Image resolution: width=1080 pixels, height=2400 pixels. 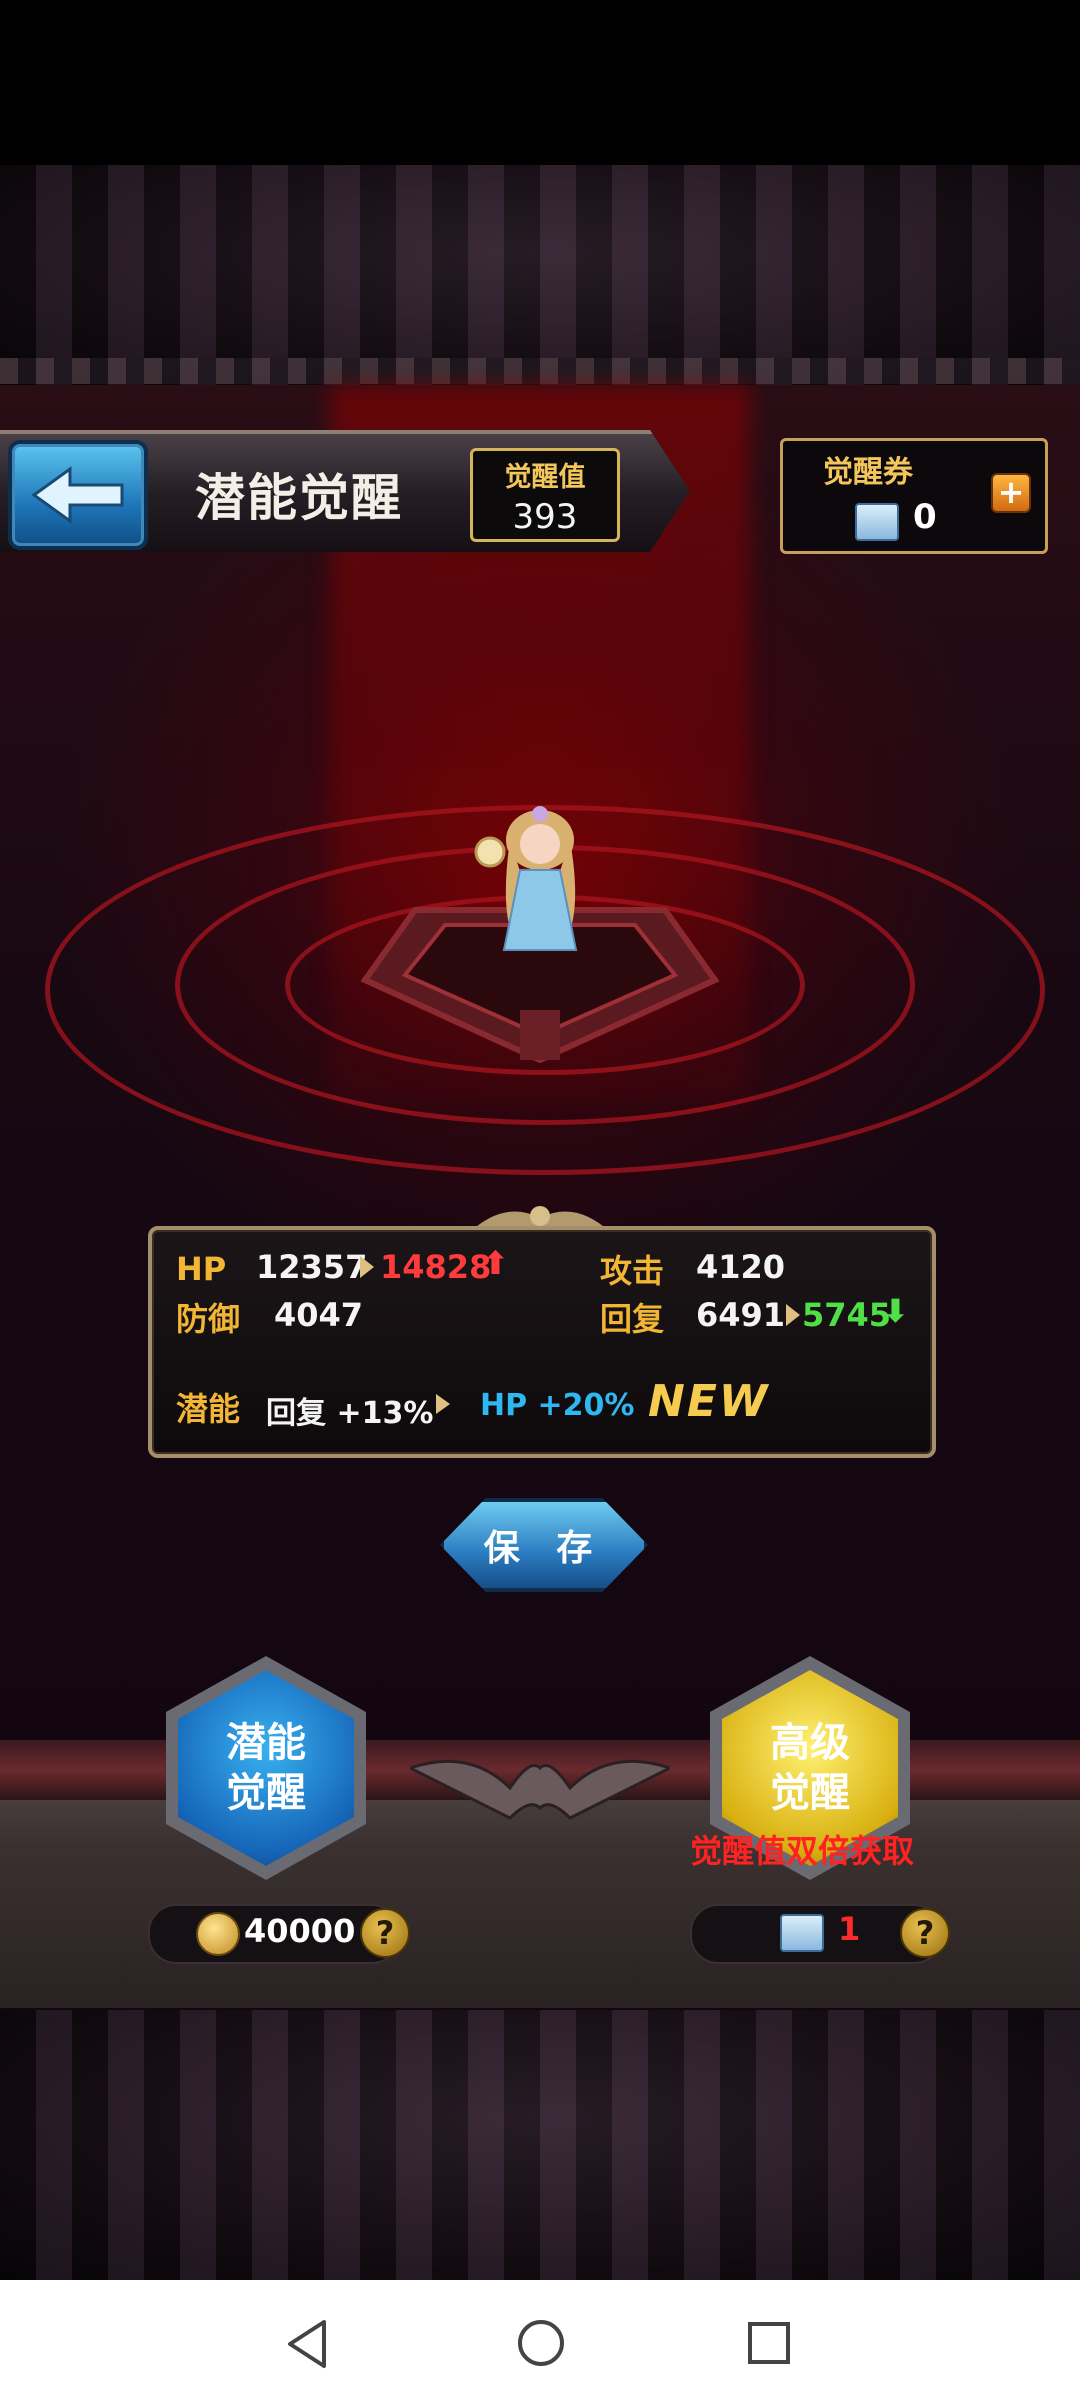 I want to click on awaken-value-box: 觉醒值 393, so click(x=545, y=495).